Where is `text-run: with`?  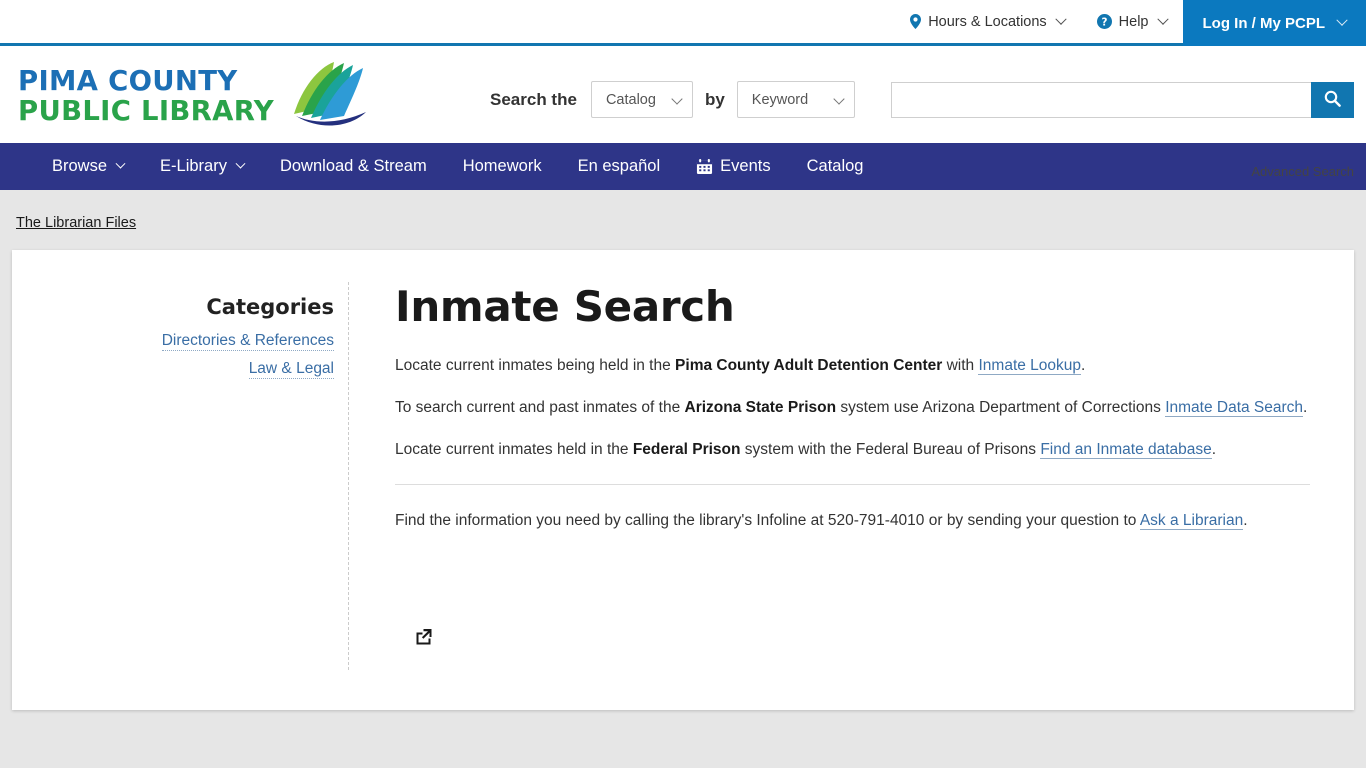
text-run: with is located at coordinates (960, 365).